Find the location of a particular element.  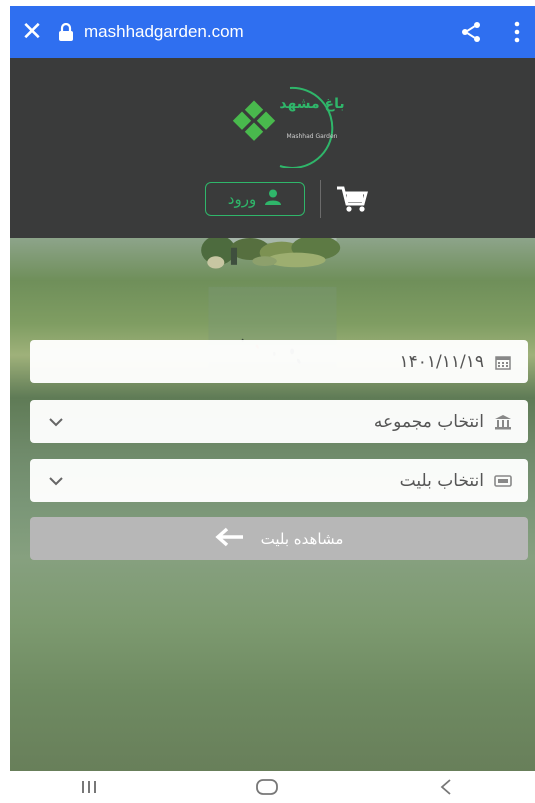

arrow-left-icon is located at coordinates (229, 539).